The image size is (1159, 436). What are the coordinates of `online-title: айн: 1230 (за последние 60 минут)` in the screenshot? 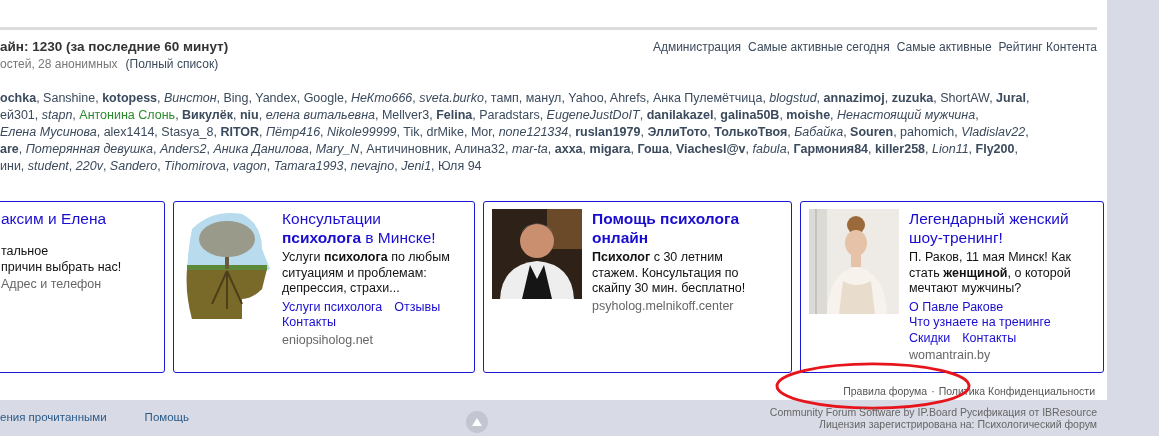 It's located at (114, 46).